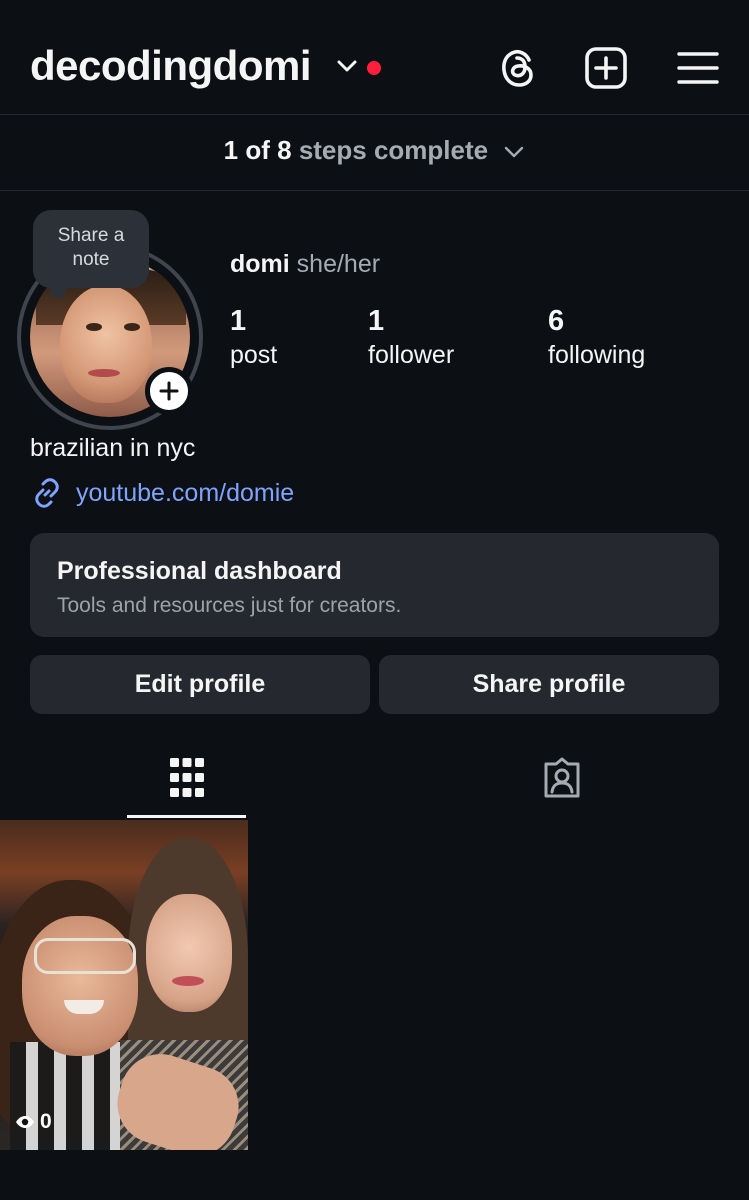  What do you see at coordinates (199, 571) in the screenshot?
I see `dashboard-title: Professional dashboard` at bounding box center [199, 571].